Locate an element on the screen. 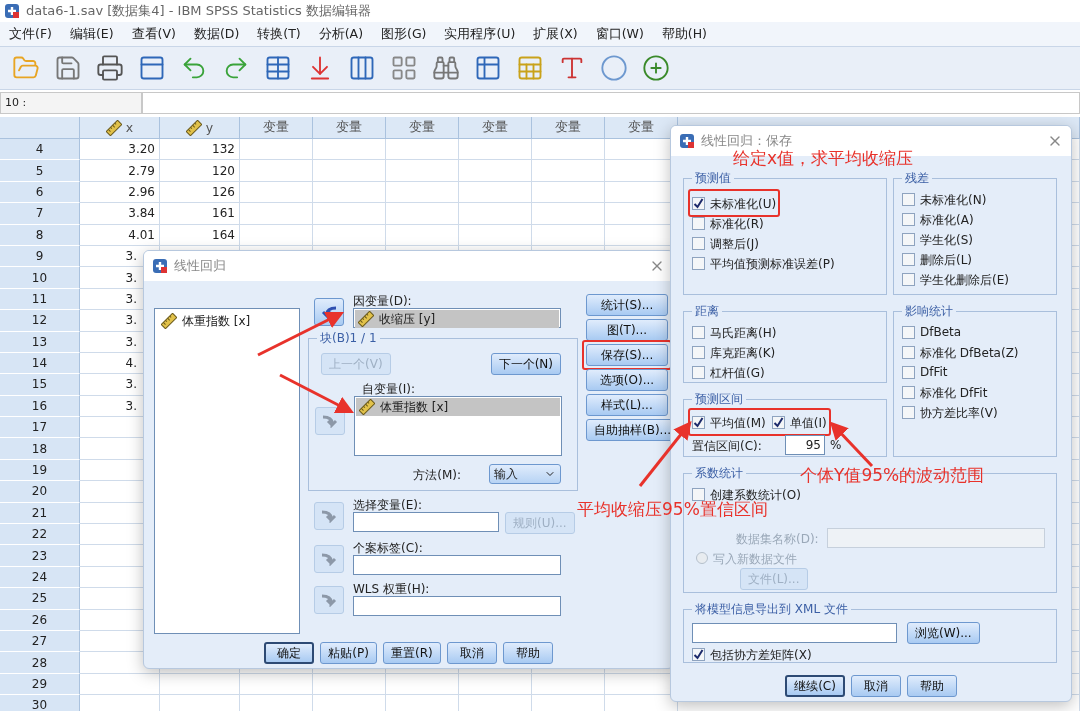  checkbox-label: 未标准化(U) is located at coordinates (743, 203).